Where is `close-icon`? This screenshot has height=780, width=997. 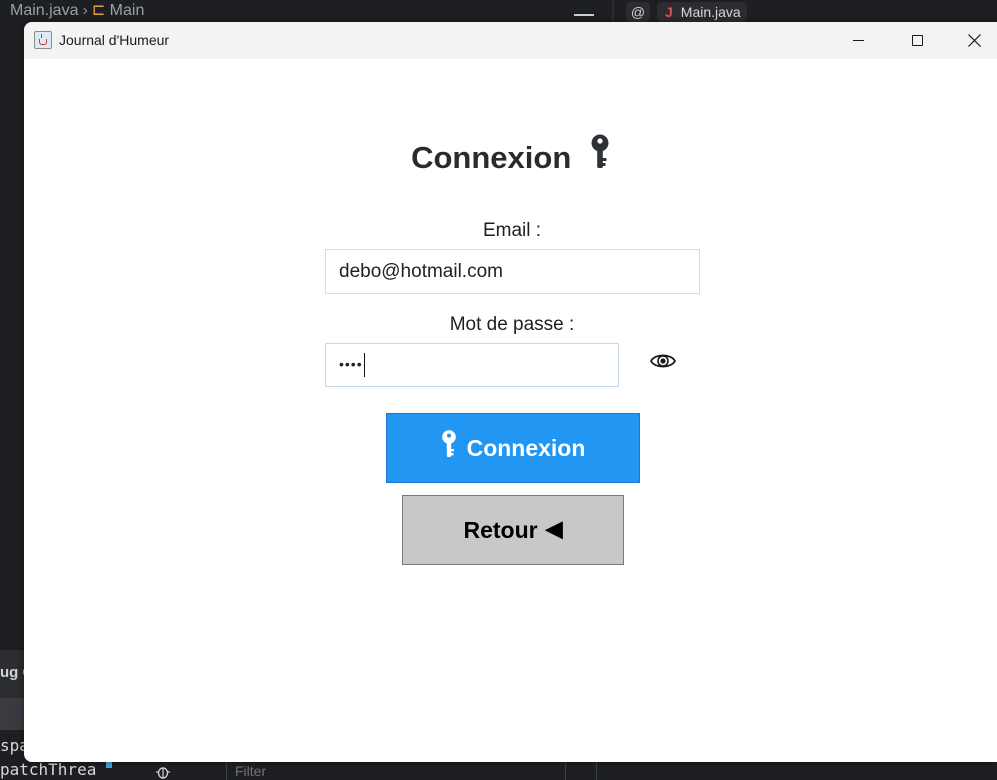
close-icon is located at coordinates (974, 40).